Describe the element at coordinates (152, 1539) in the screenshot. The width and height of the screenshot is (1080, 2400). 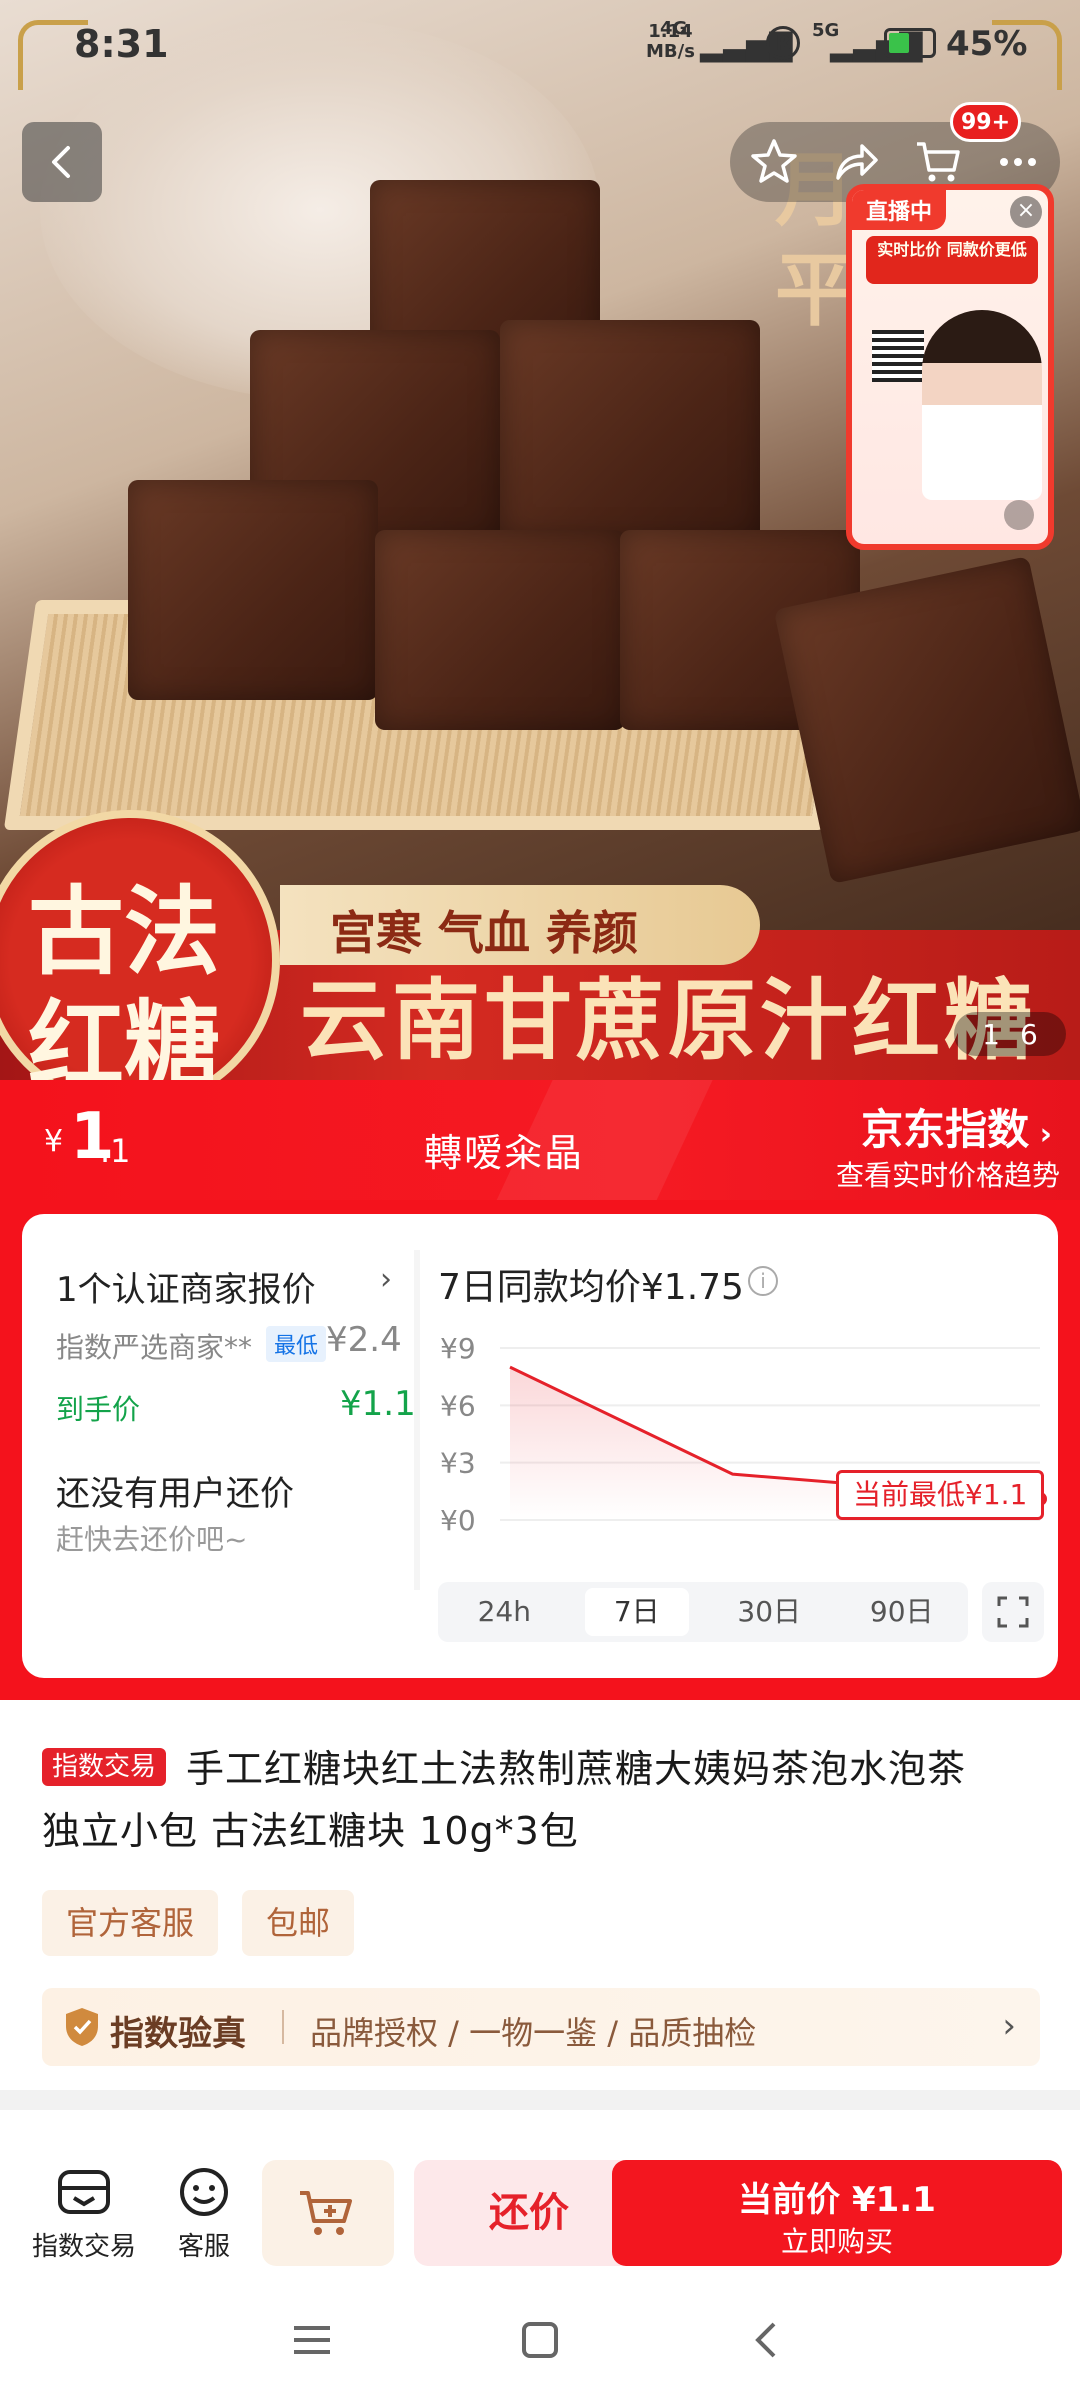
I see `counter-offer-subtitle: 赶快去还价吧~` at that location.